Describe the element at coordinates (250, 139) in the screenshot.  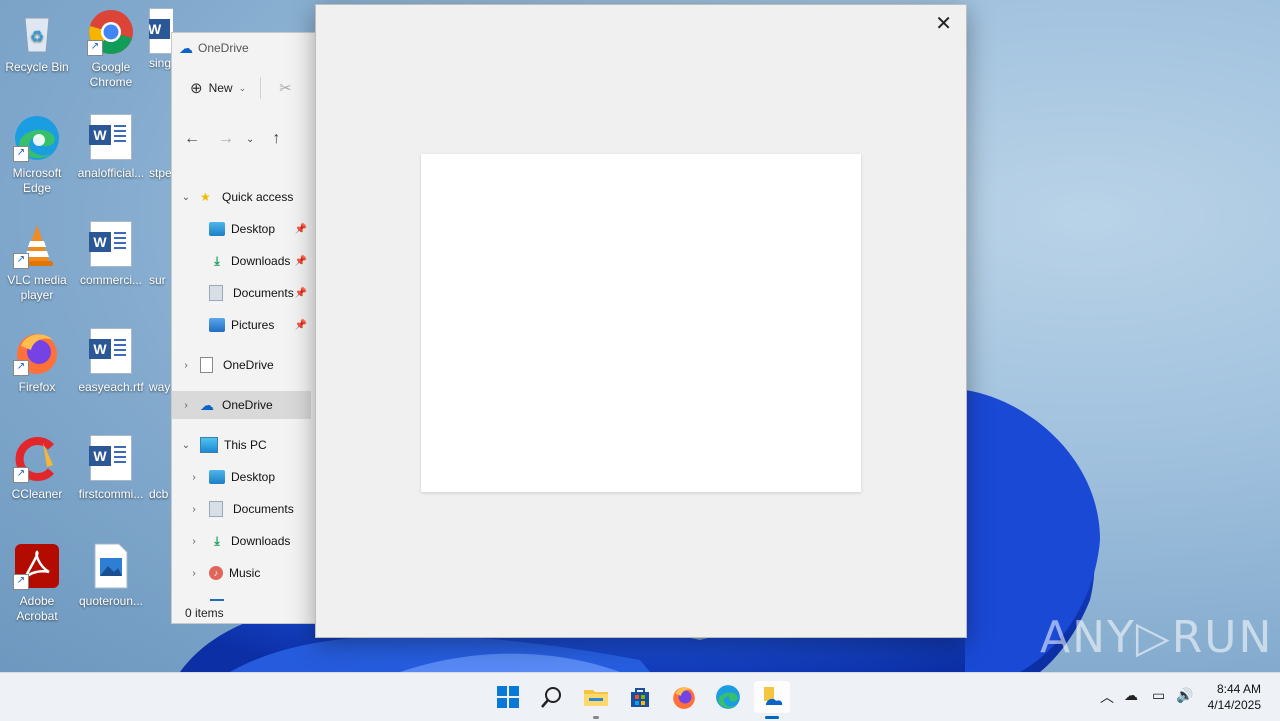
I see `recent-locations-chevron-icon: ⌄` at that location.